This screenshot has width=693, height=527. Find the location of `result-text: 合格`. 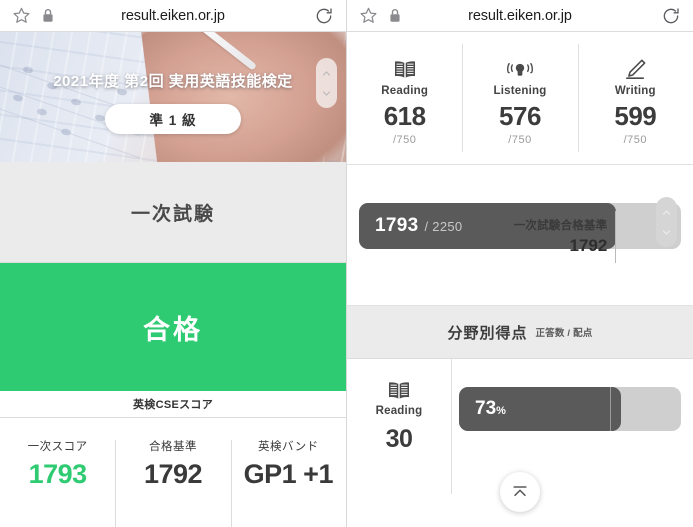

result-text: 合格 is located at coordinates (173, 329).